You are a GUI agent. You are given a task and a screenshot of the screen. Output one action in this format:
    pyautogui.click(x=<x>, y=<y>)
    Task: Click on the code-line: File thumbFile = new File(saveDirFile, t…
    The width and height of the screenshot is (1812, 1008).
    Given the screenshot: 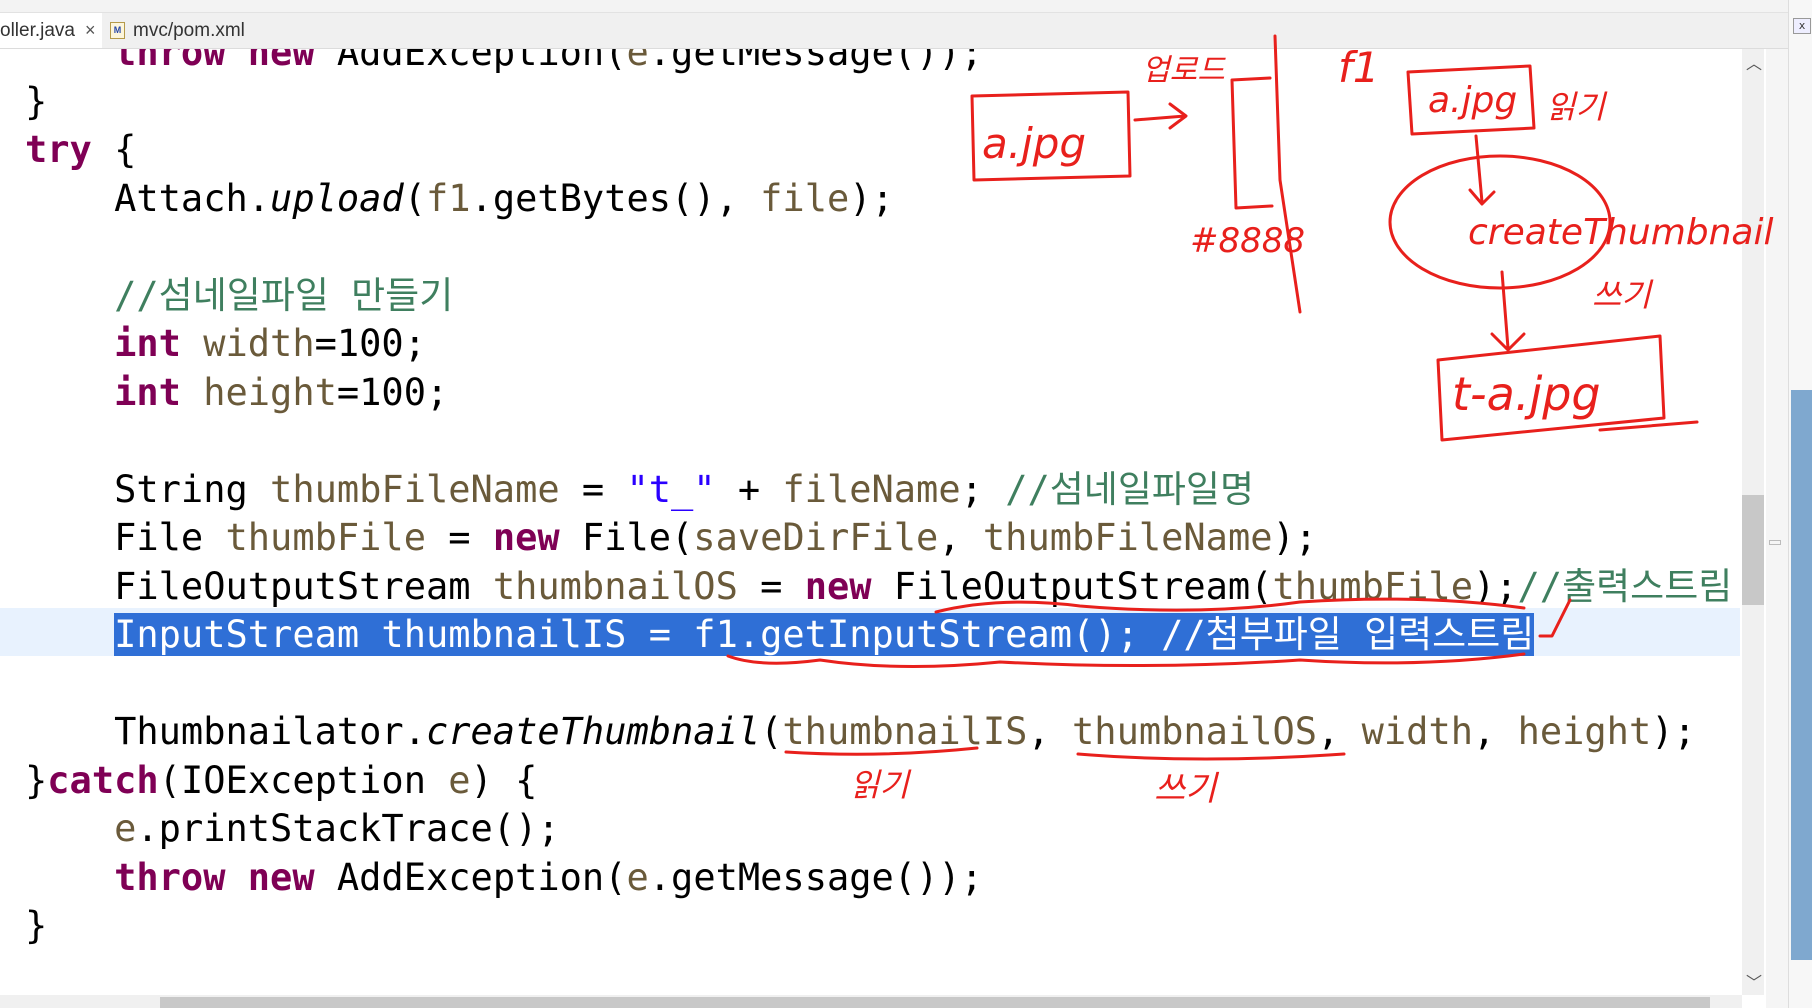 What is the action you would take?
    pyautogui.click(x=716, y=537)
    